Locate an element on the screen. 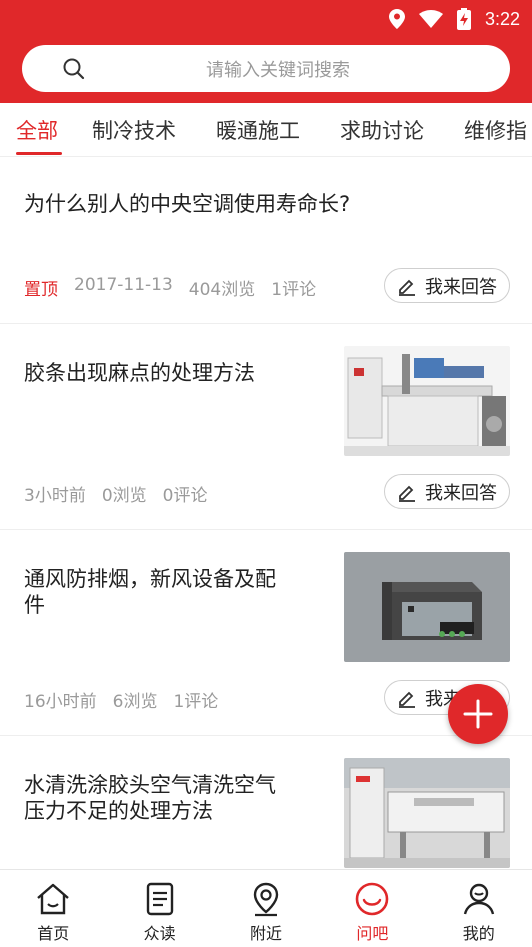  factory-machine-image is located at coordinates (427, 813).